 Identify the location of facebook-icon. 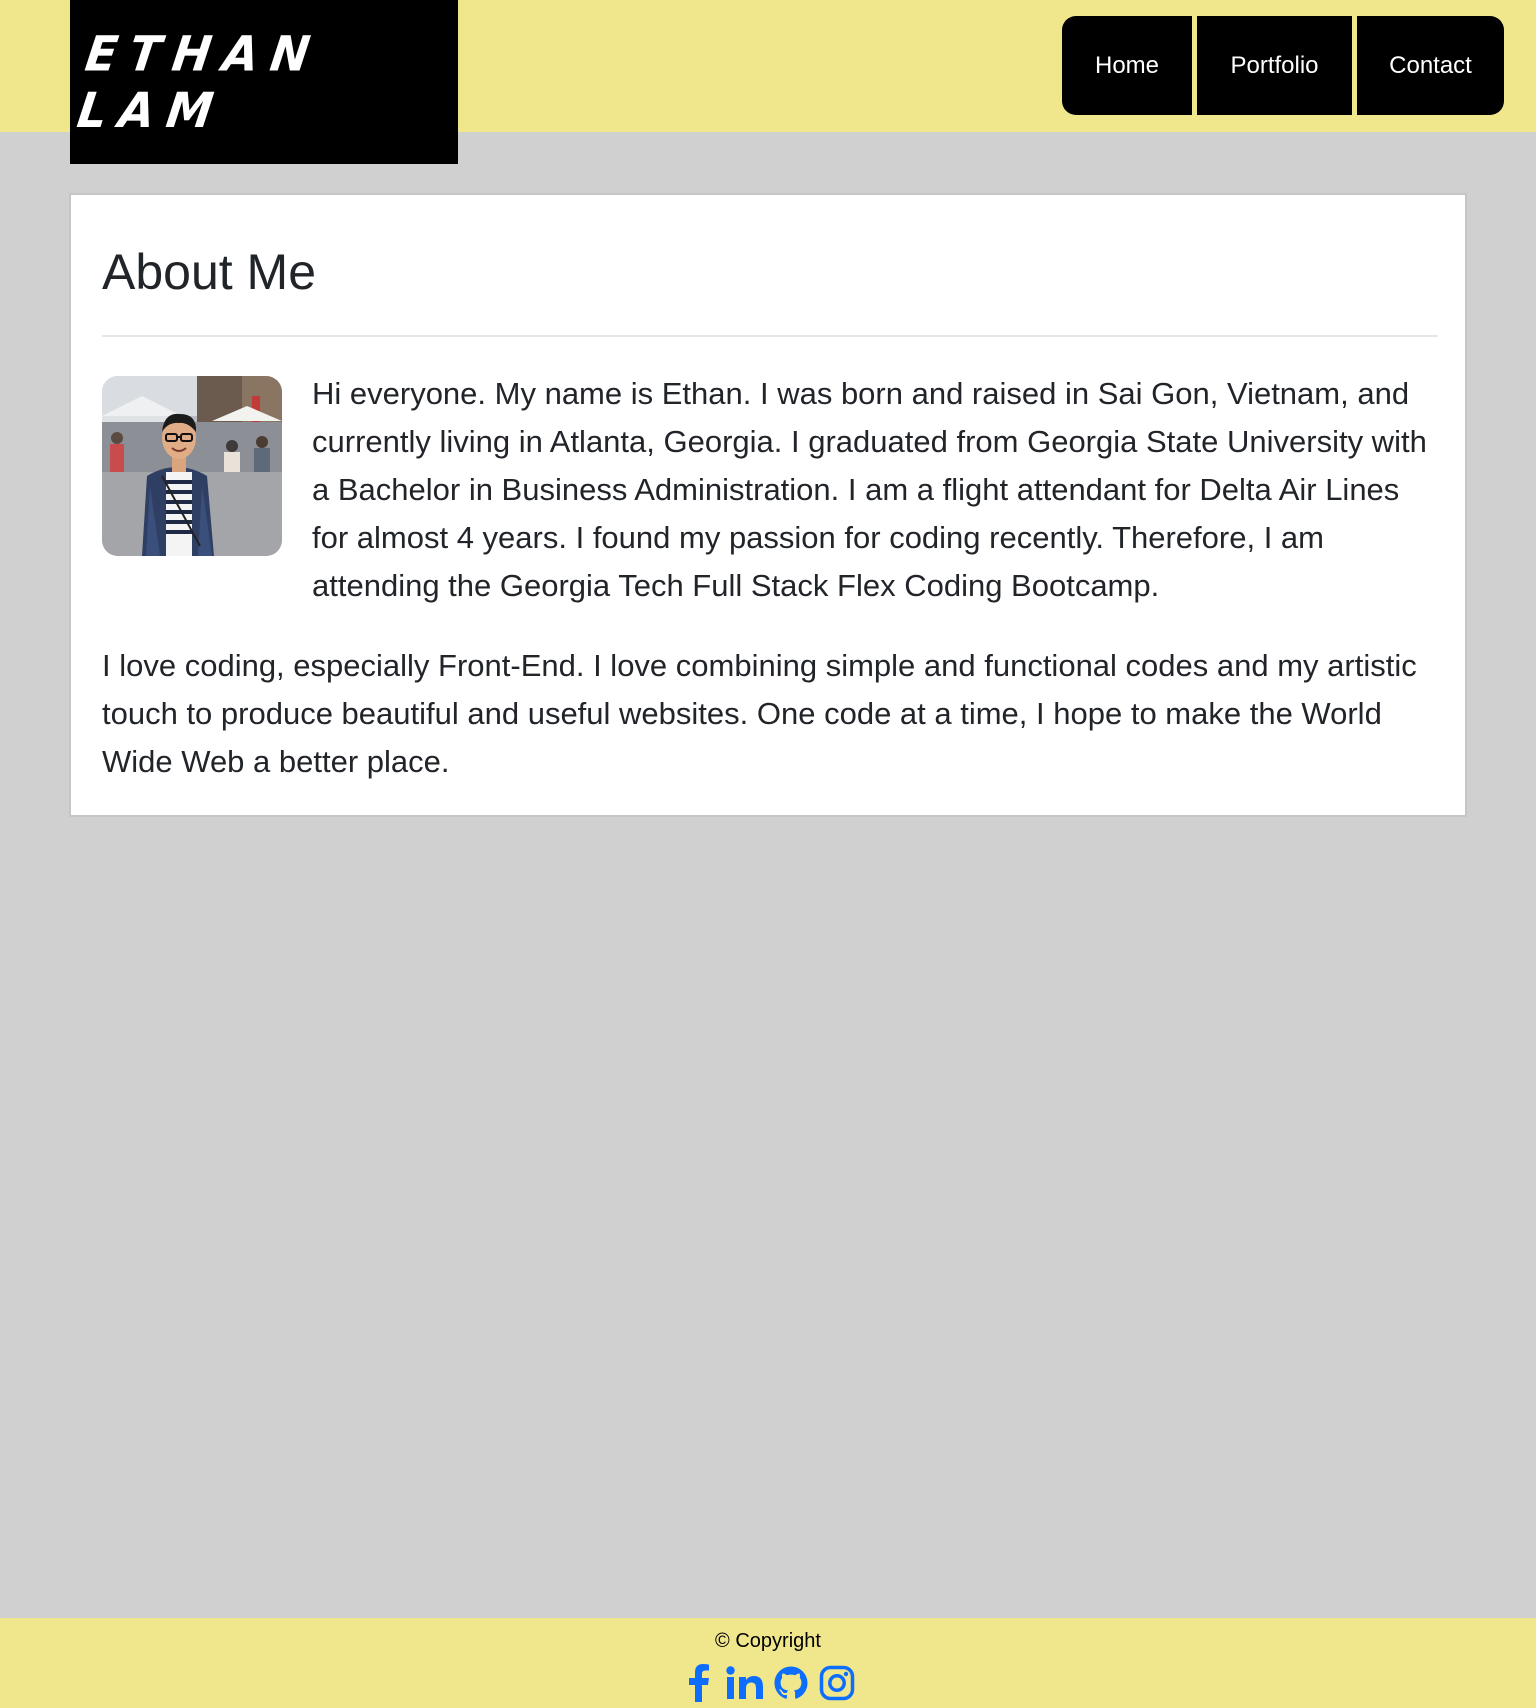
(699, 1683).